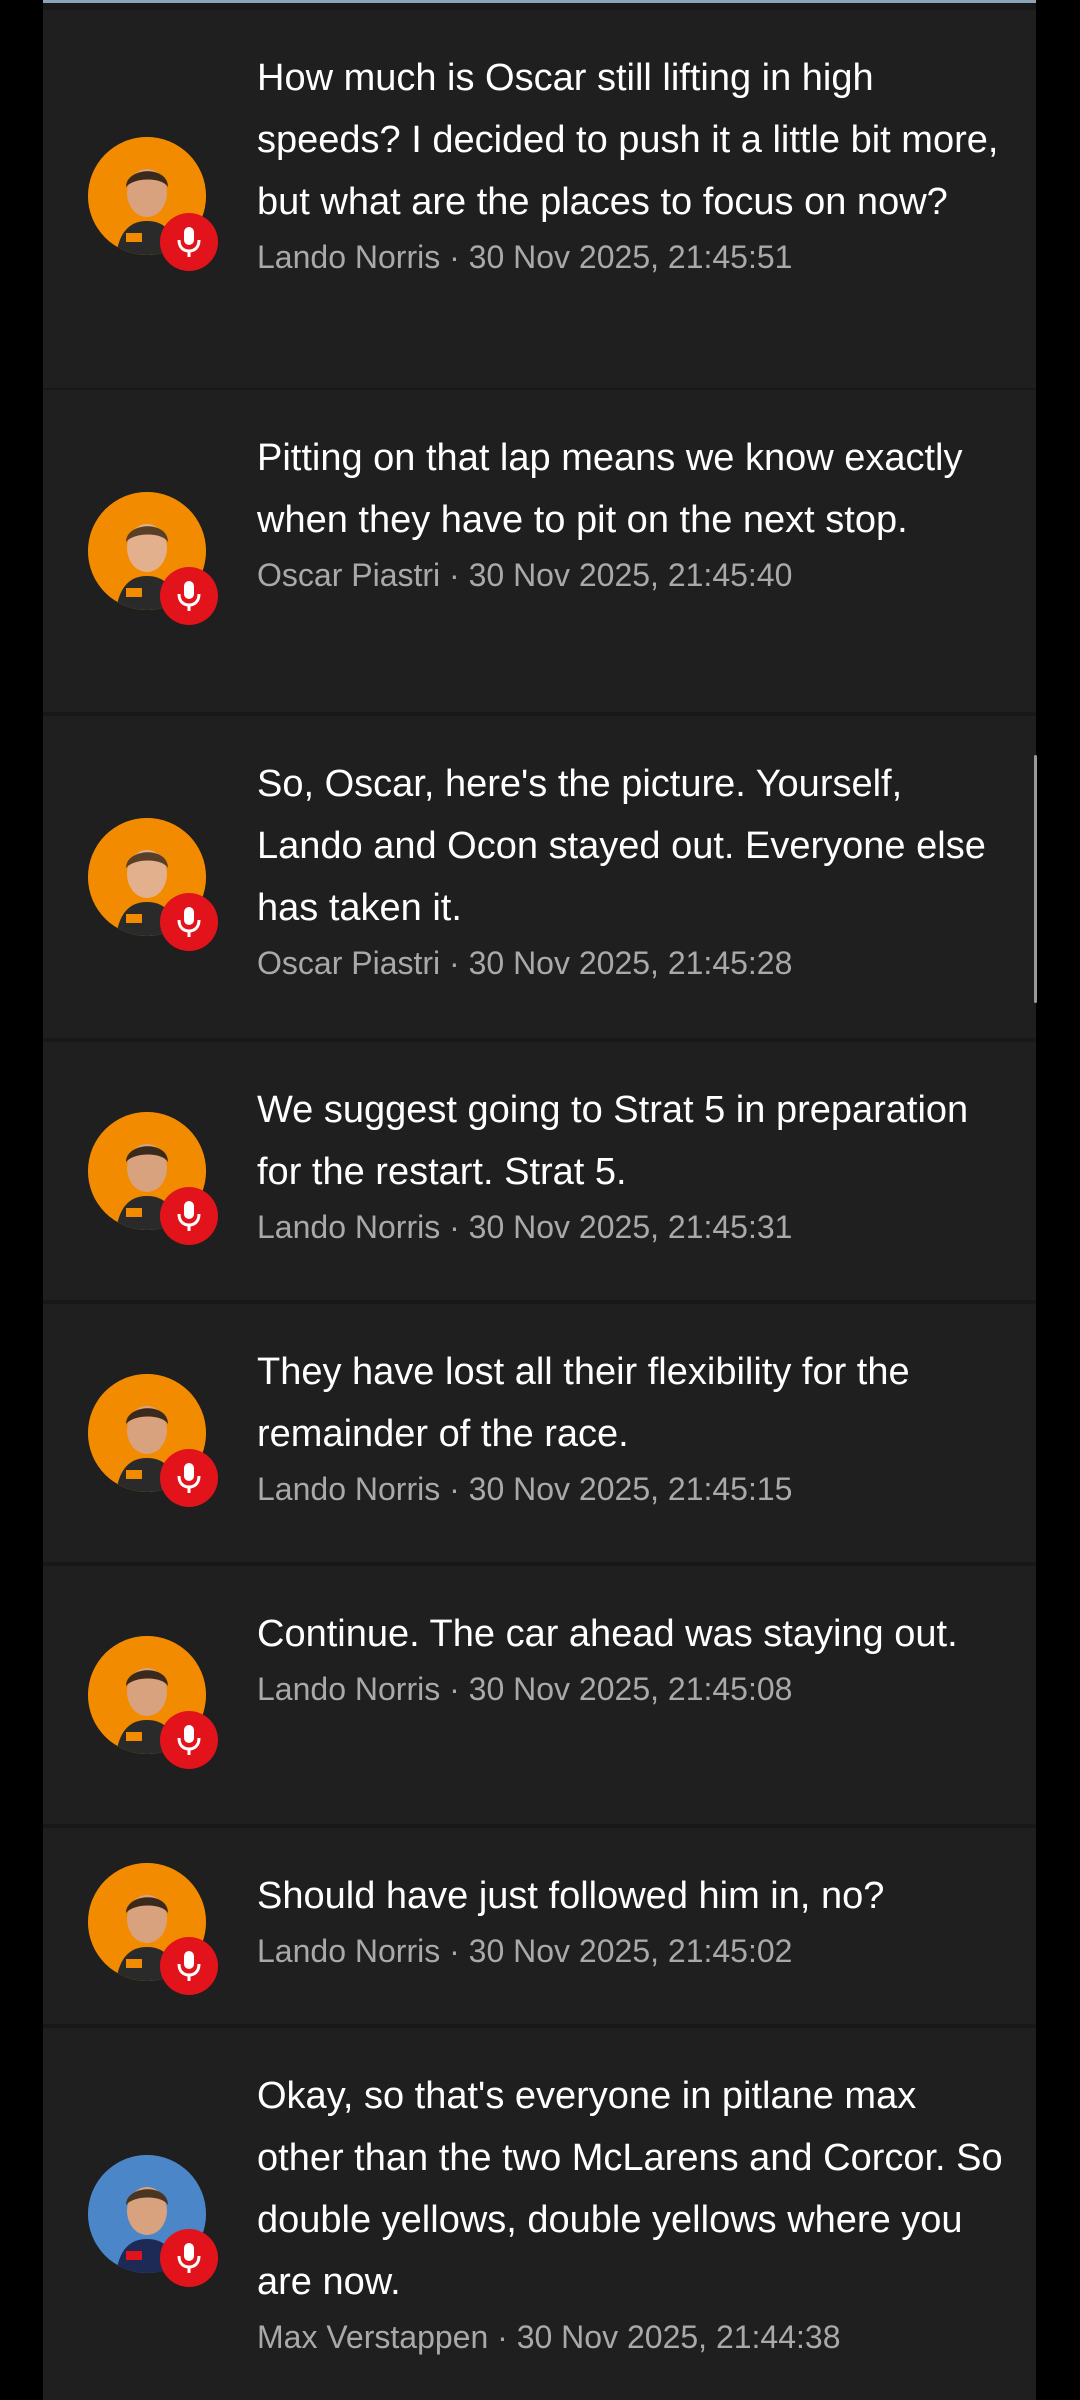 Image resolution: width=1080 pixels, height=2400 pixels. What do you see at coordinates (525, 1689) in the screenshot?
I see `message-meta: Lando Norris · 30 Nov 2025, 21:45:08` at bounding box center [525, 1689].